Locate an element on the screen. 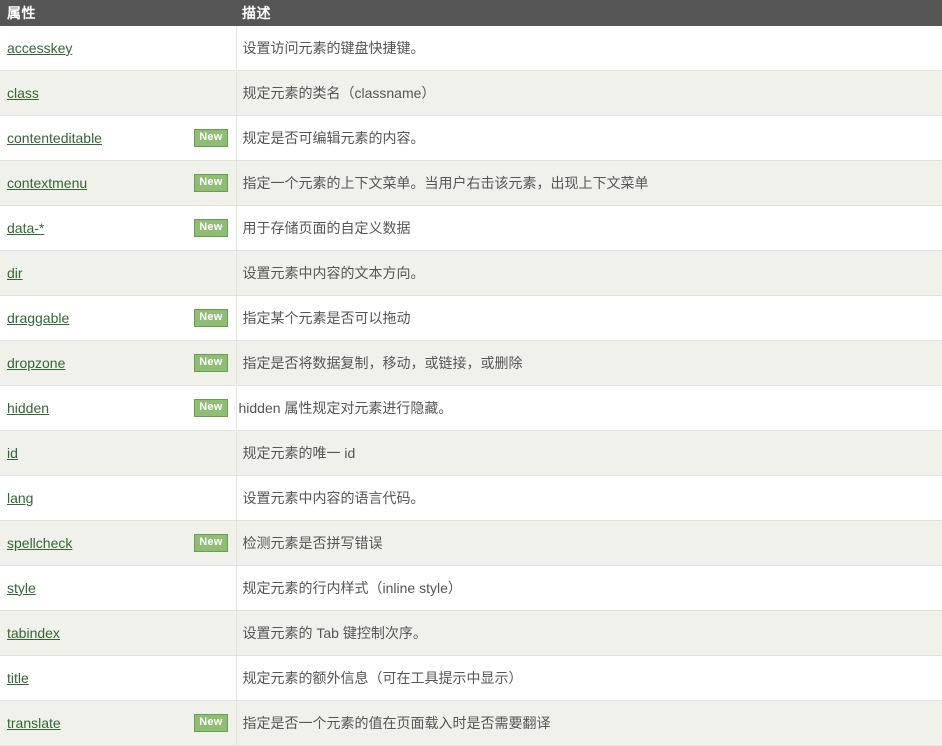  attribute-cell-inner: tabindex is located at coordinates (117, 633).